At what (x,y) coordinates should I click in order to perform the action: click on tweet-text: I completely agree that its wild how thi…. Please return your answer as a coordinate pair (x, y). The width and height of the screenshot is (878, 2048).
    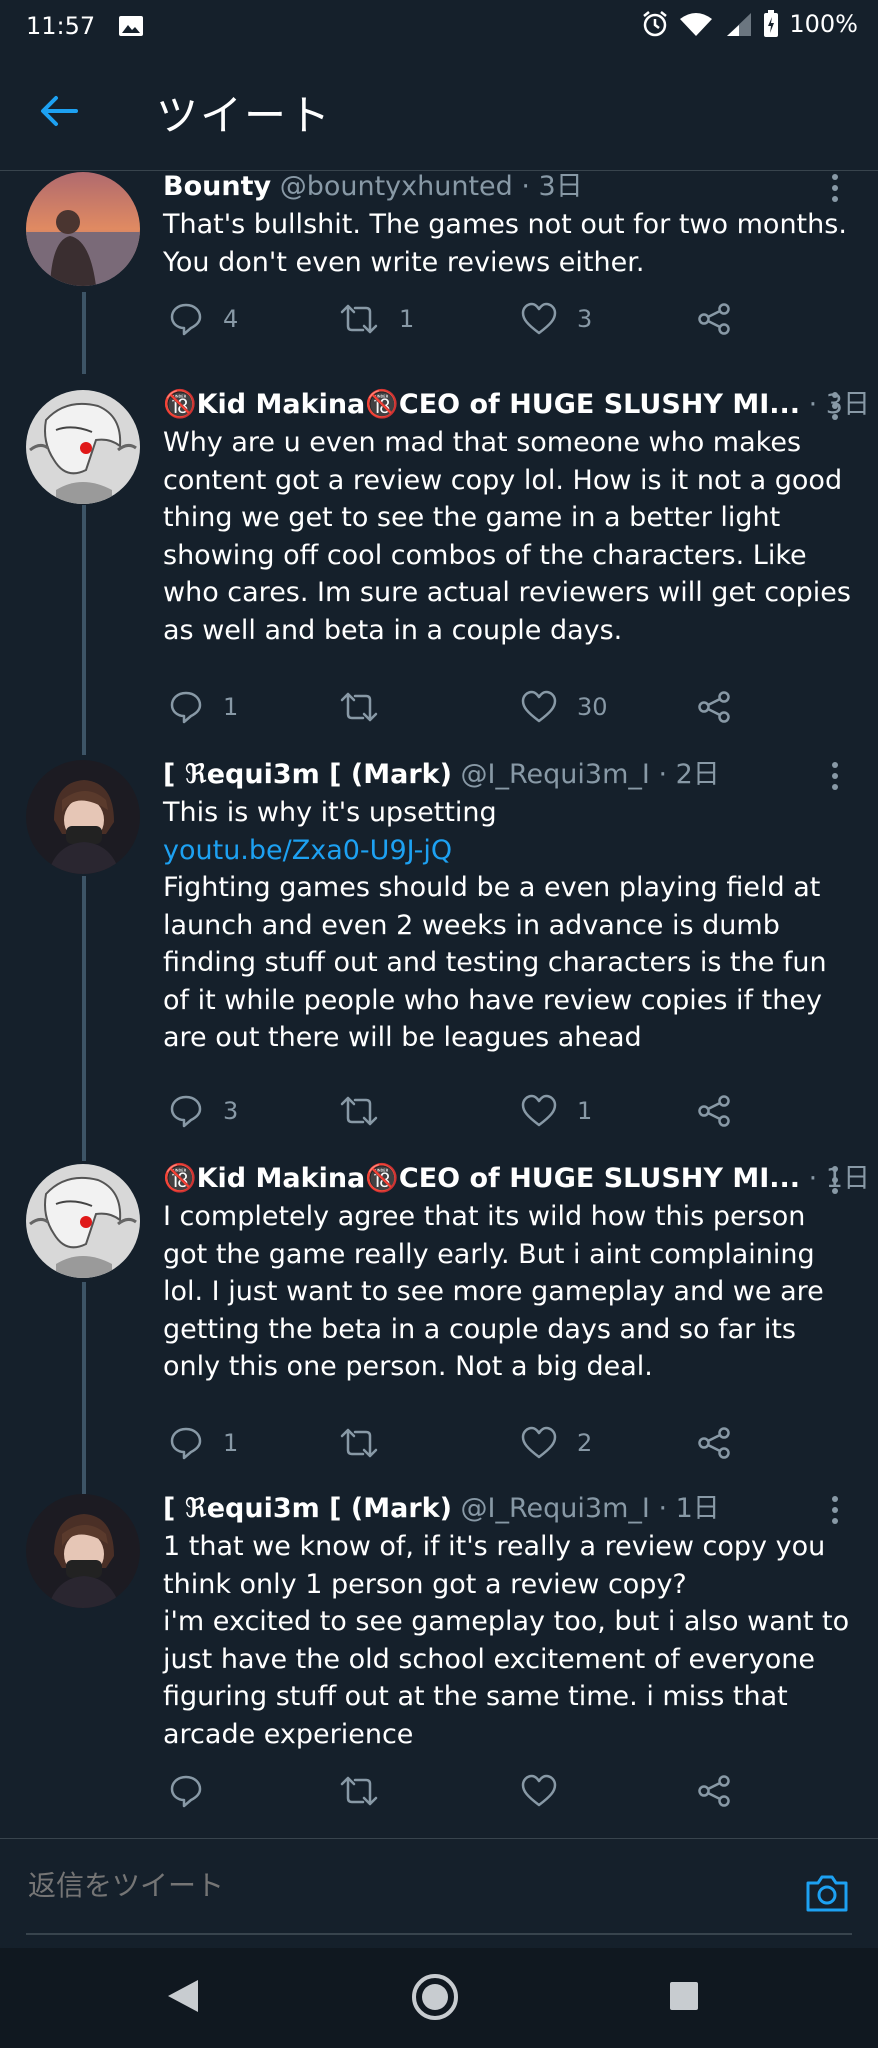
    Looking at the image, I should click on (508, 1292).